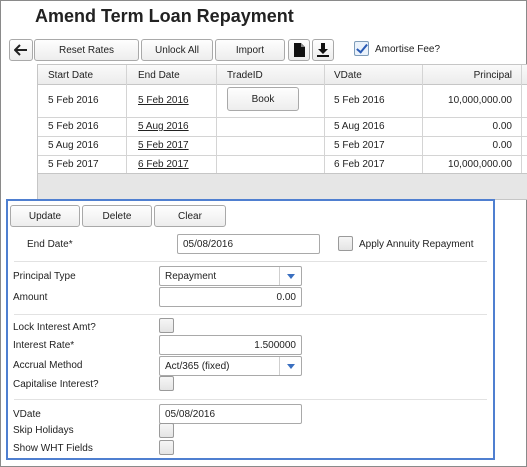 The height and width of the screenshot is (467, 527). Describe the element at coordinates (30, 297) in the screenshot. I see `amount-label: Amount` at that location.